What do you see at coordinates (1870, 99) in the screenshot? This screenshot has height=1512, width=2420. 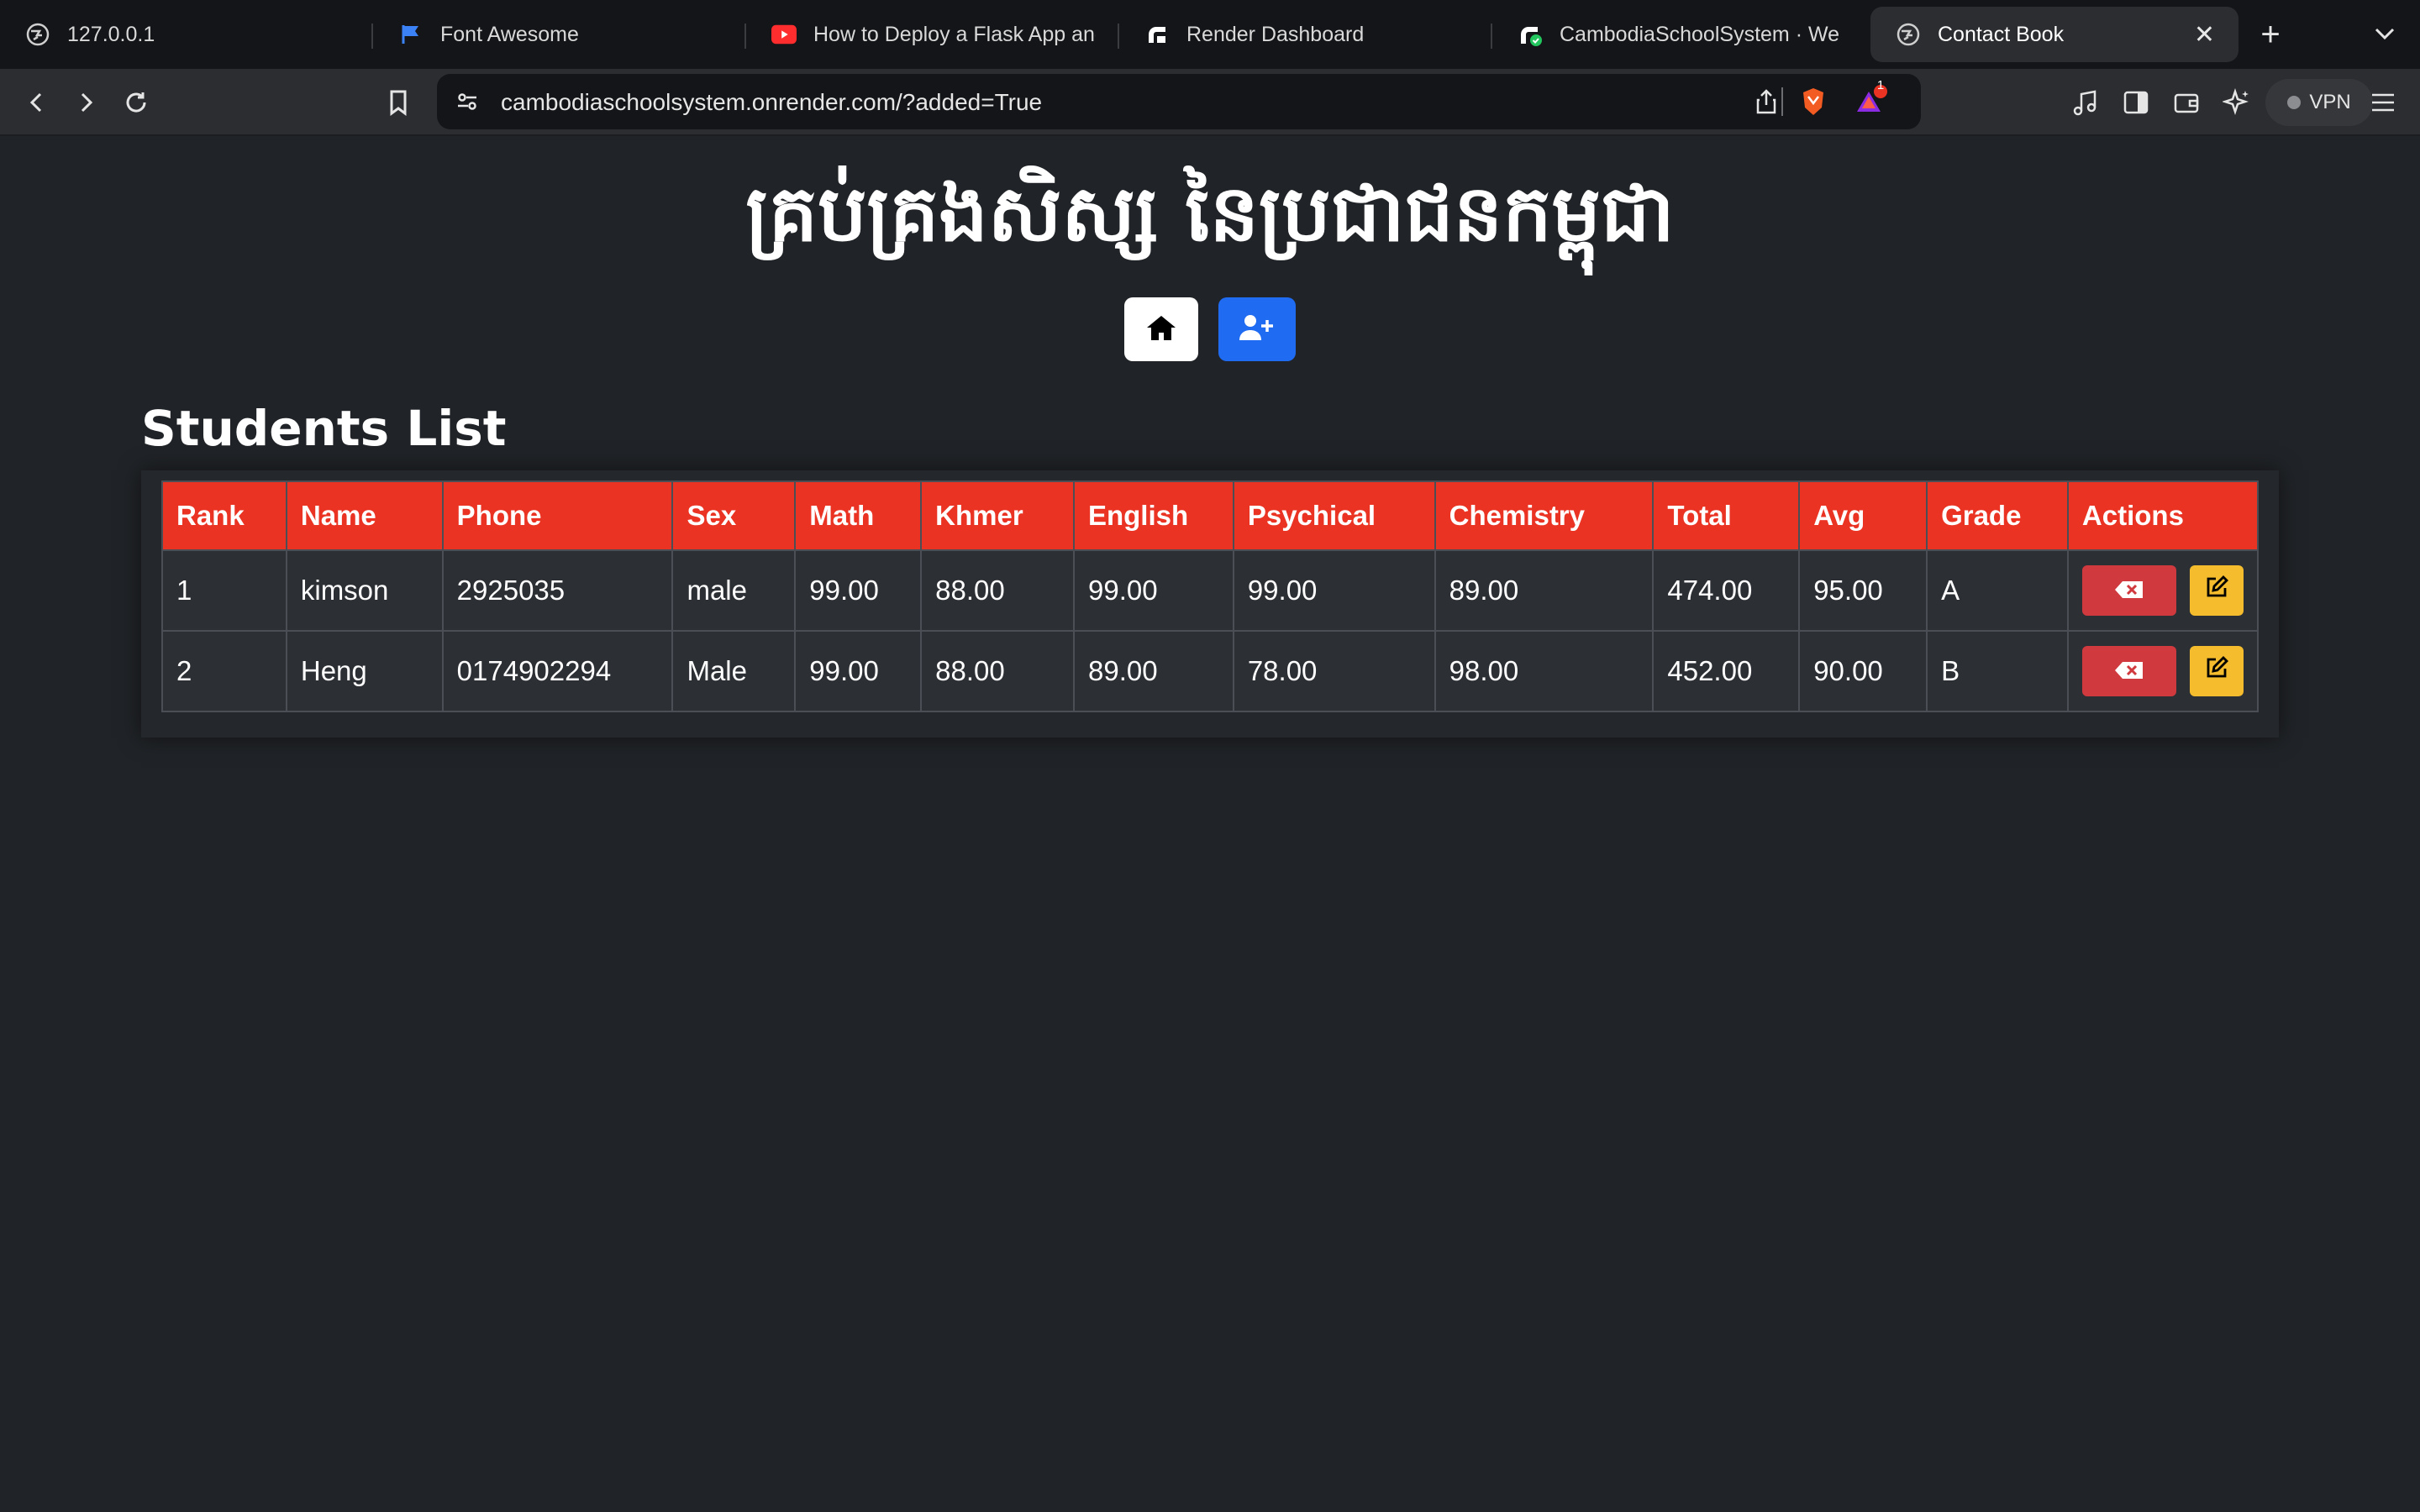 I see `brave-rewards-icon: 1` at bounding box center [1870, 99].